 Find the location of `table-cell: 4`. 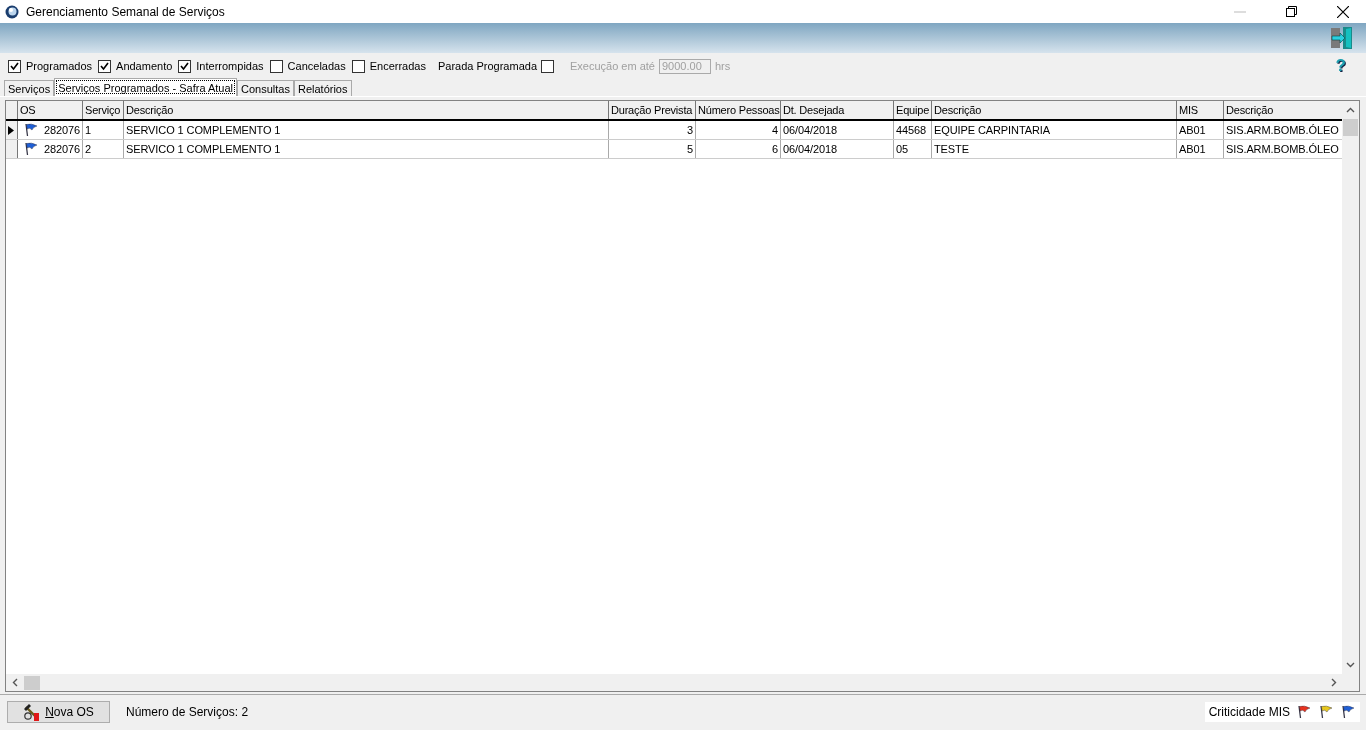

table-cell: 4 is located at coordinates (774, 130).